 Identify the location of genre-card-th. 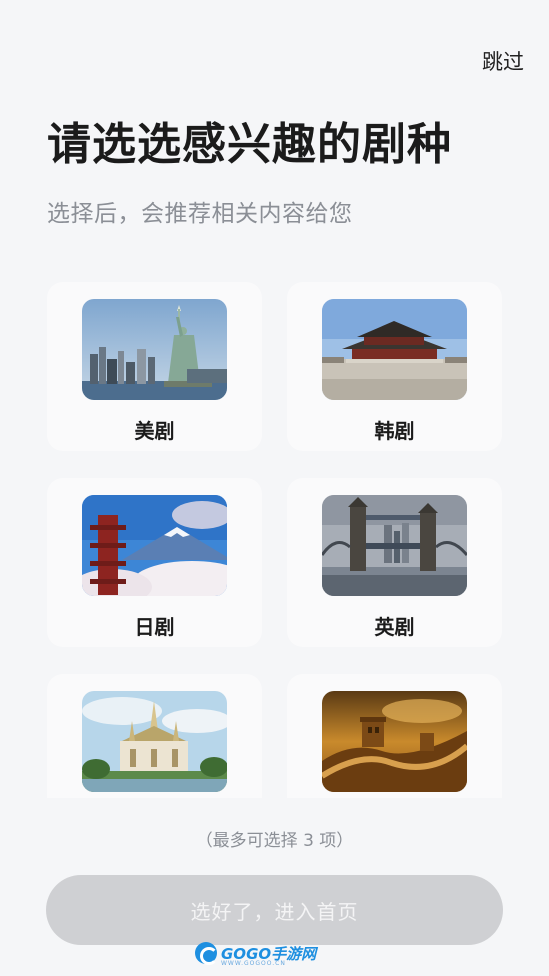
(154, 736).